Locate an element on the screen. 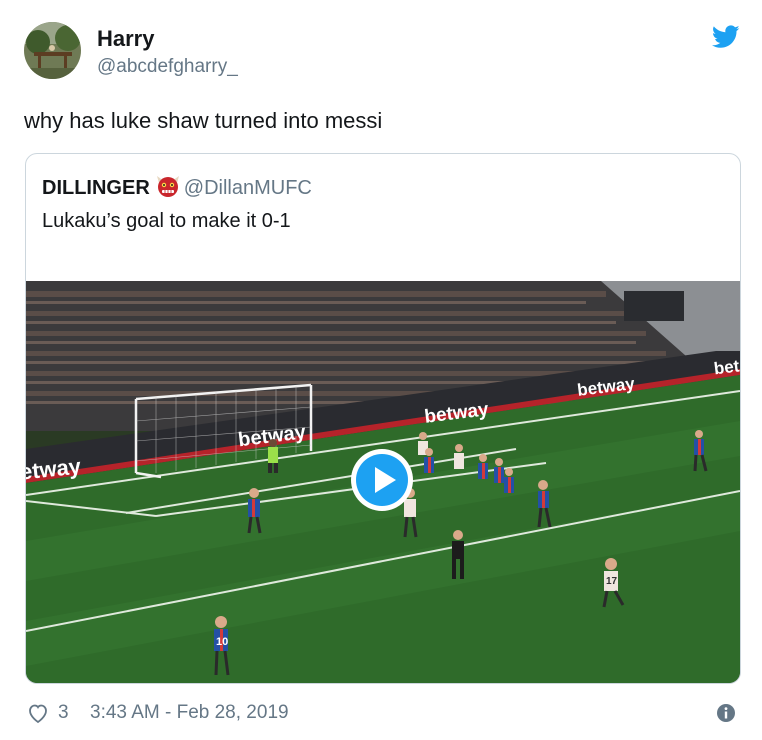 The image size is (762, 740). quoted-handle: @DillanMUFC is located at coordinates (247, 188).